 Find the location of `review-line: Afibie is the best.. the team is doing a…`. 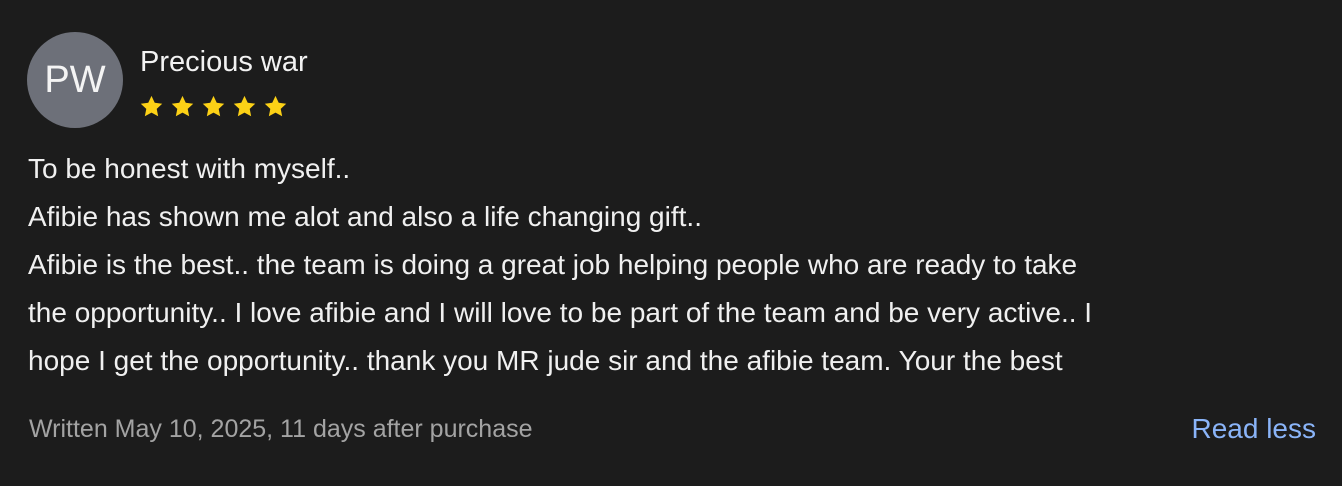

review-line: Afibie is the best.. the team is doing a… is located at coordinates (553, 264).